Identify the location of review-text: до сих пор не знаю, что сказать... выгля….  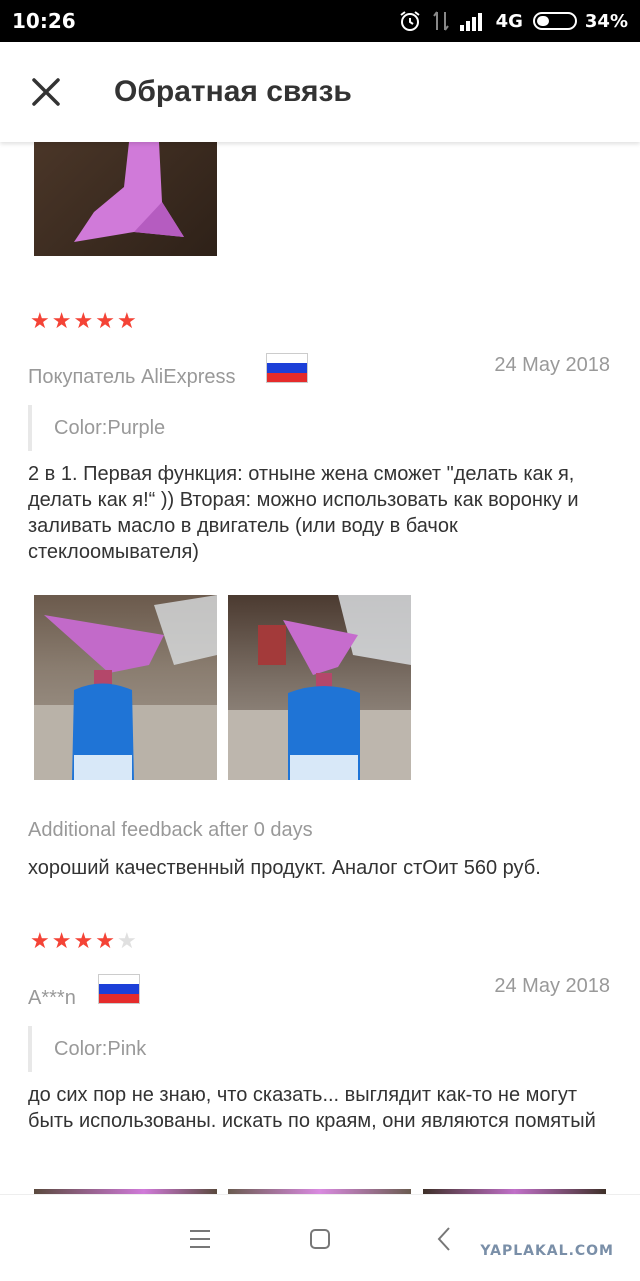
(312, 1108).